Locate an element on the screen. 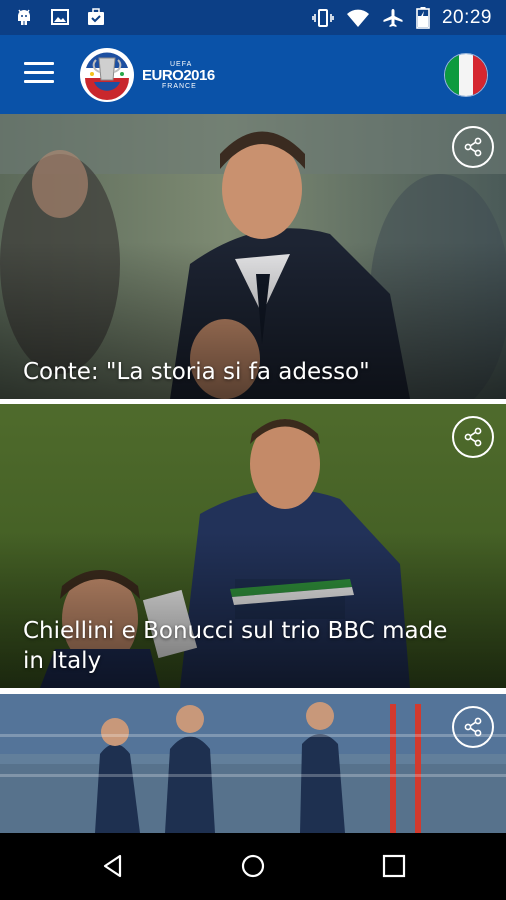 Image resolution: width=506 pixels, height=900 pixels. status-bar: 20:29 is located at coordinates (253, 17).